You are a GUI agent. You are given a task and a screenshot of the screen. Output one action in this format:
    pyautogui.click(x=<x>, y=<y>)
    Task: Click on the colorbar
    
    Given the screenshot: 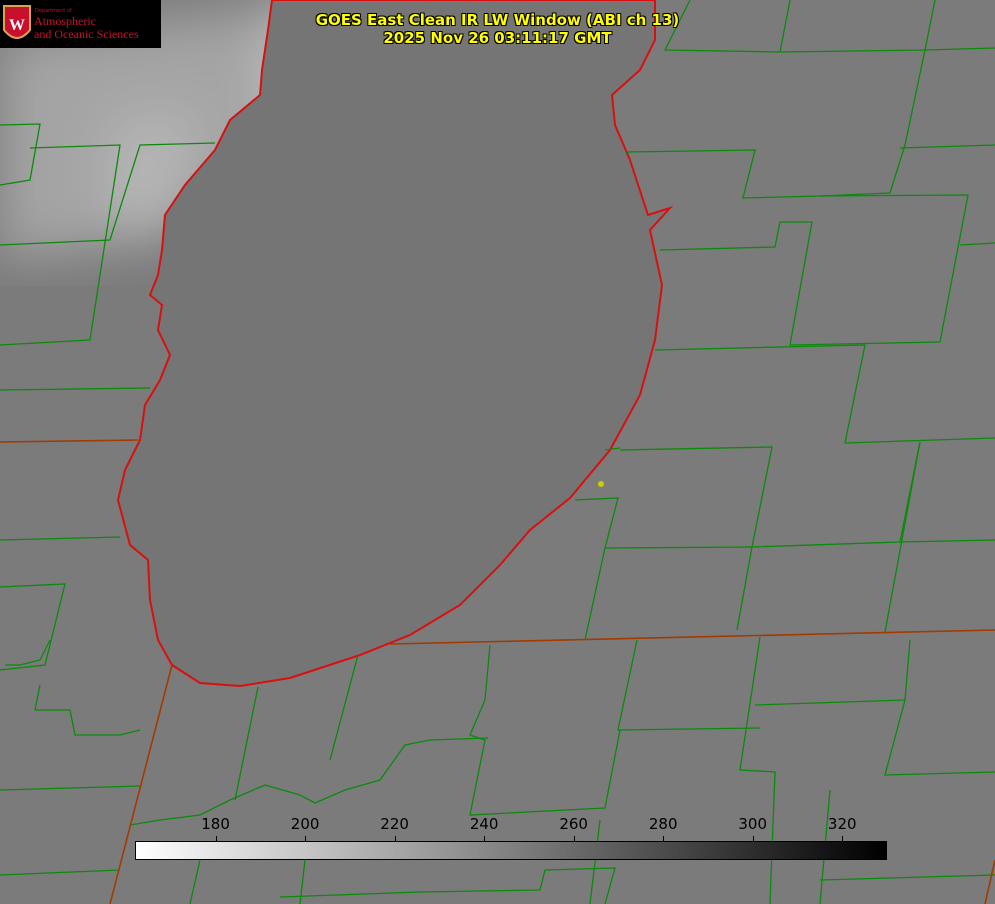 What is the action you would take?
    pyautogui.click(x=511, y=850)
    